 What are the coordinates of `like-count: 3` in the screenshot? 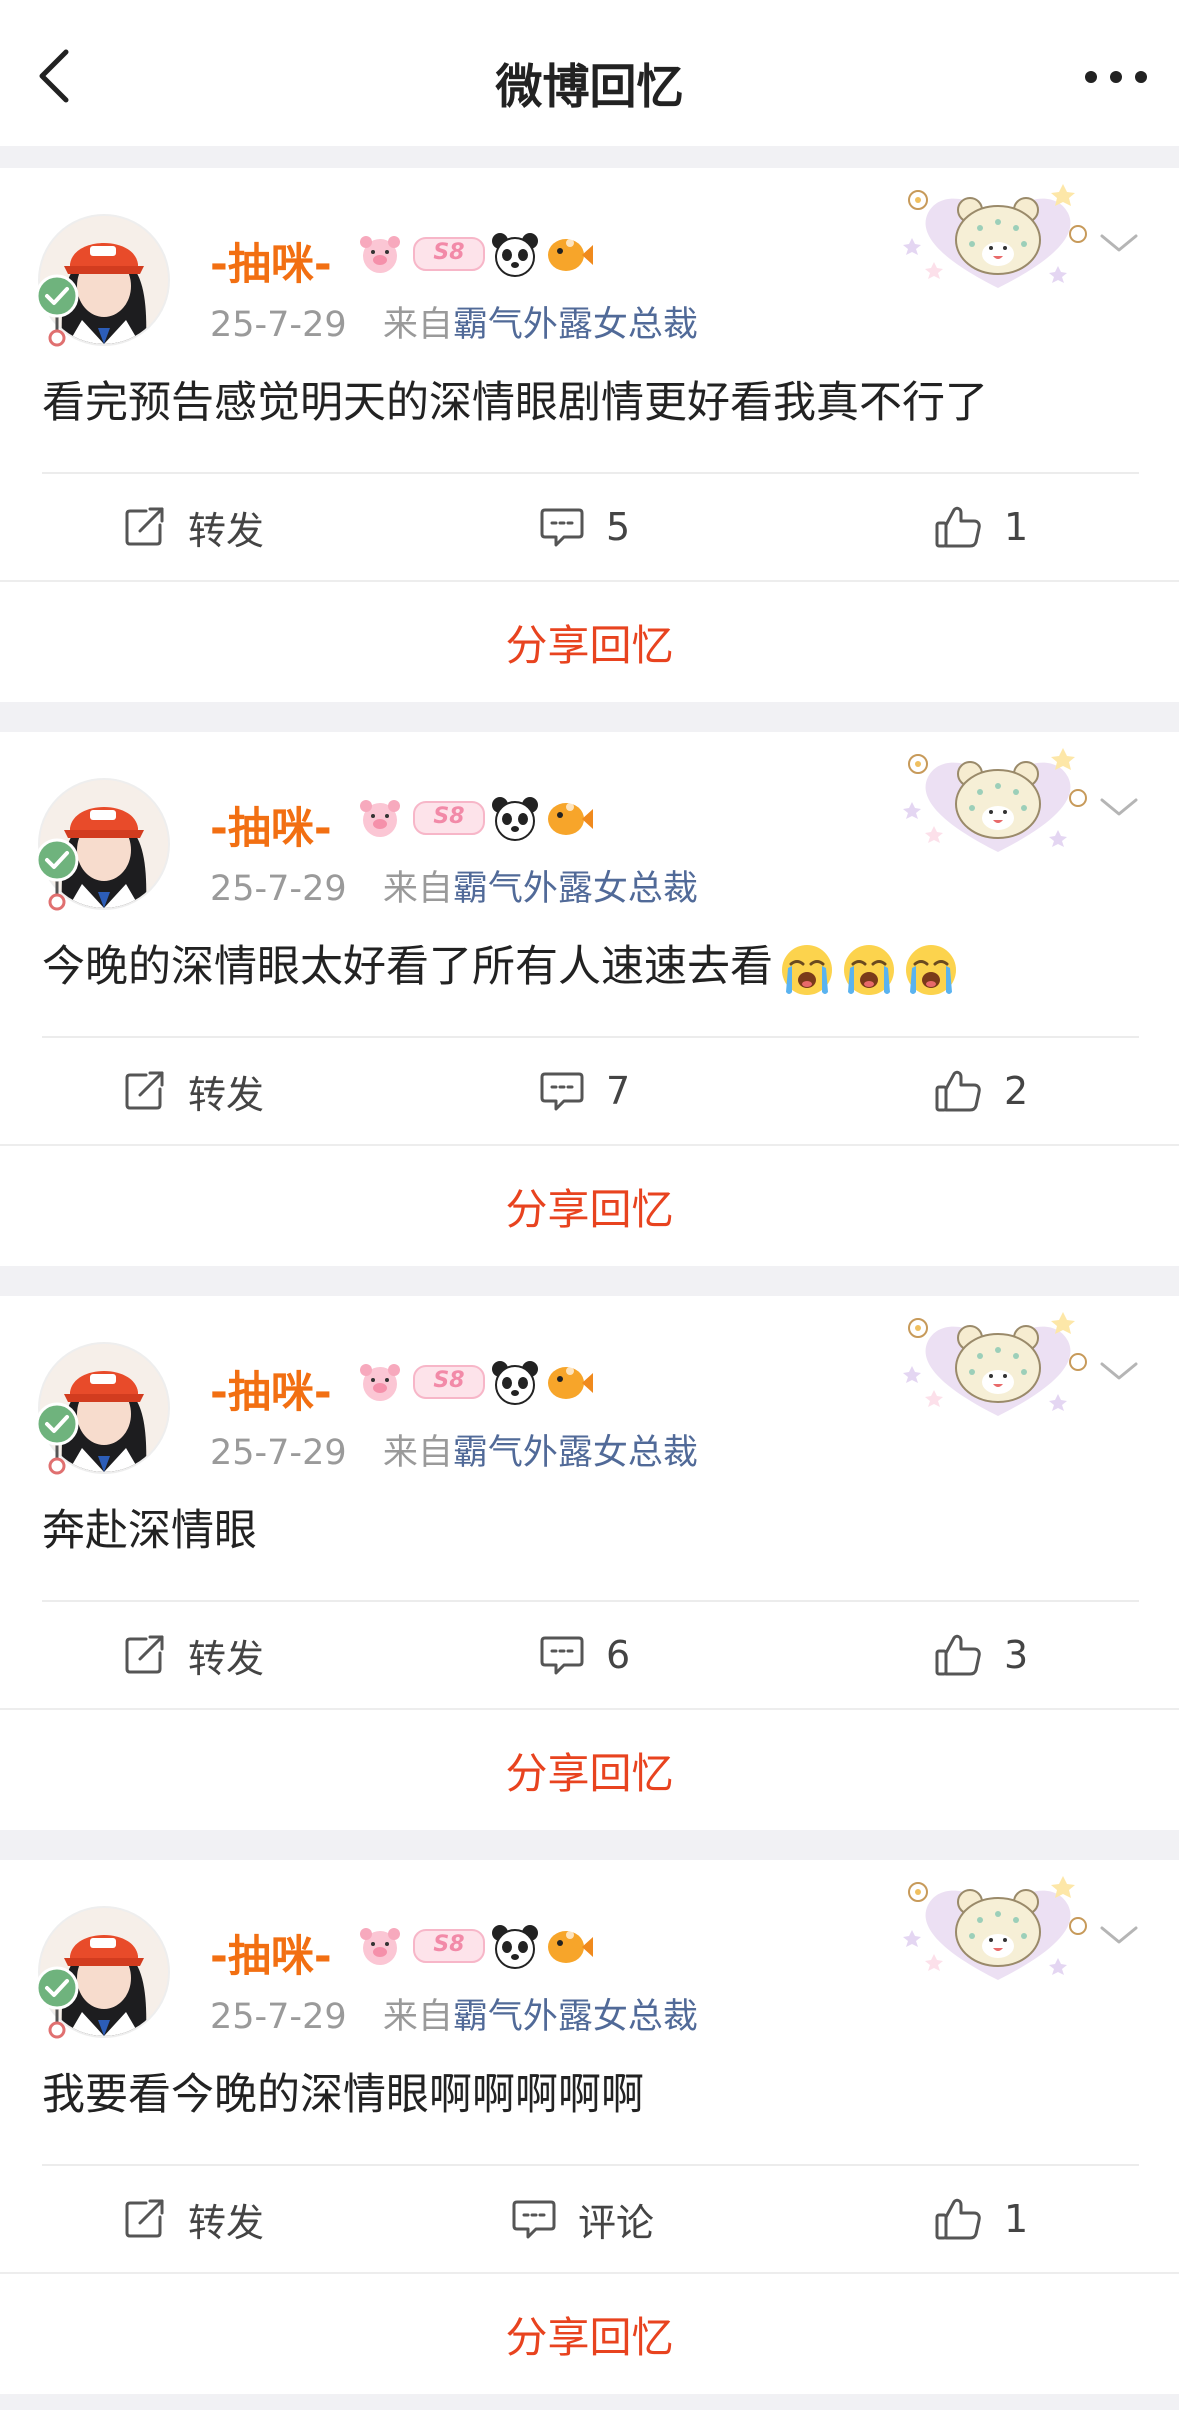 It's located at (1016, 1655).